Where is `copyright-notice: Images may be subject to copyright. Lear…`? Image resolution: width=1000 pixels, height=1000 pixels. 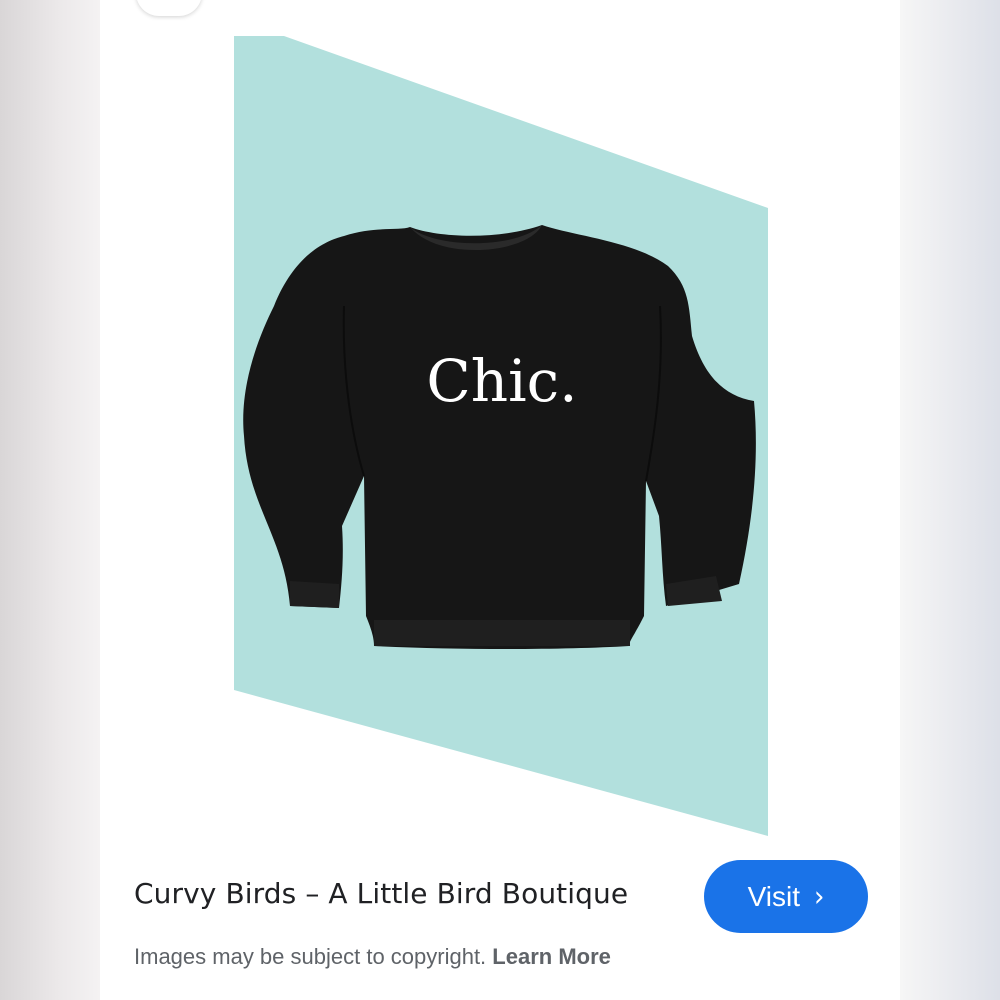
copyright-notice: Images may be subject to copyright. Lear… is located at coordinates (372, 957).